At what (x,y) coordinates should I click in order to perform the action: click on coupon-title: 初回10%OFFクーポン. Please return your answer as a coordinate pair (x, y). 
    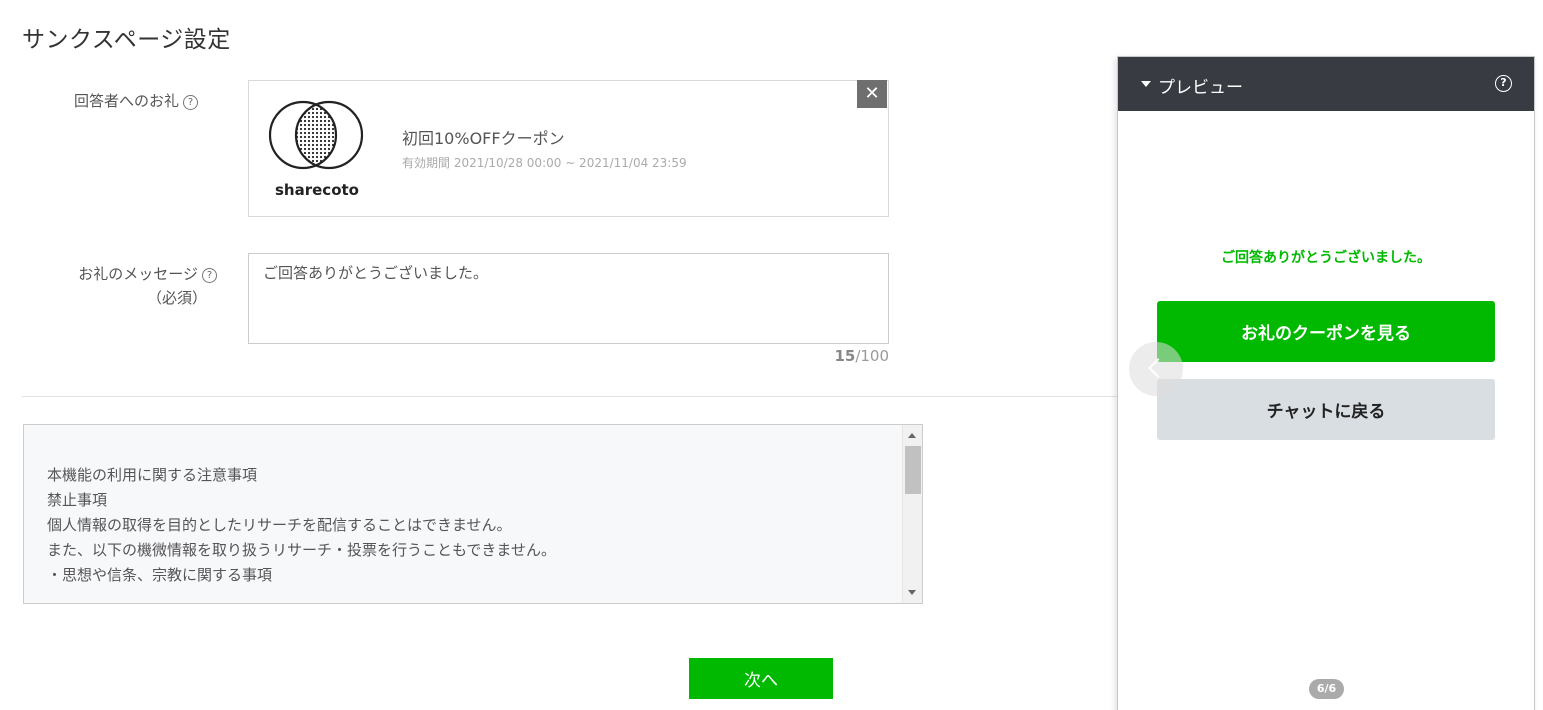
    Looking at the image, I should click on (483, 138).